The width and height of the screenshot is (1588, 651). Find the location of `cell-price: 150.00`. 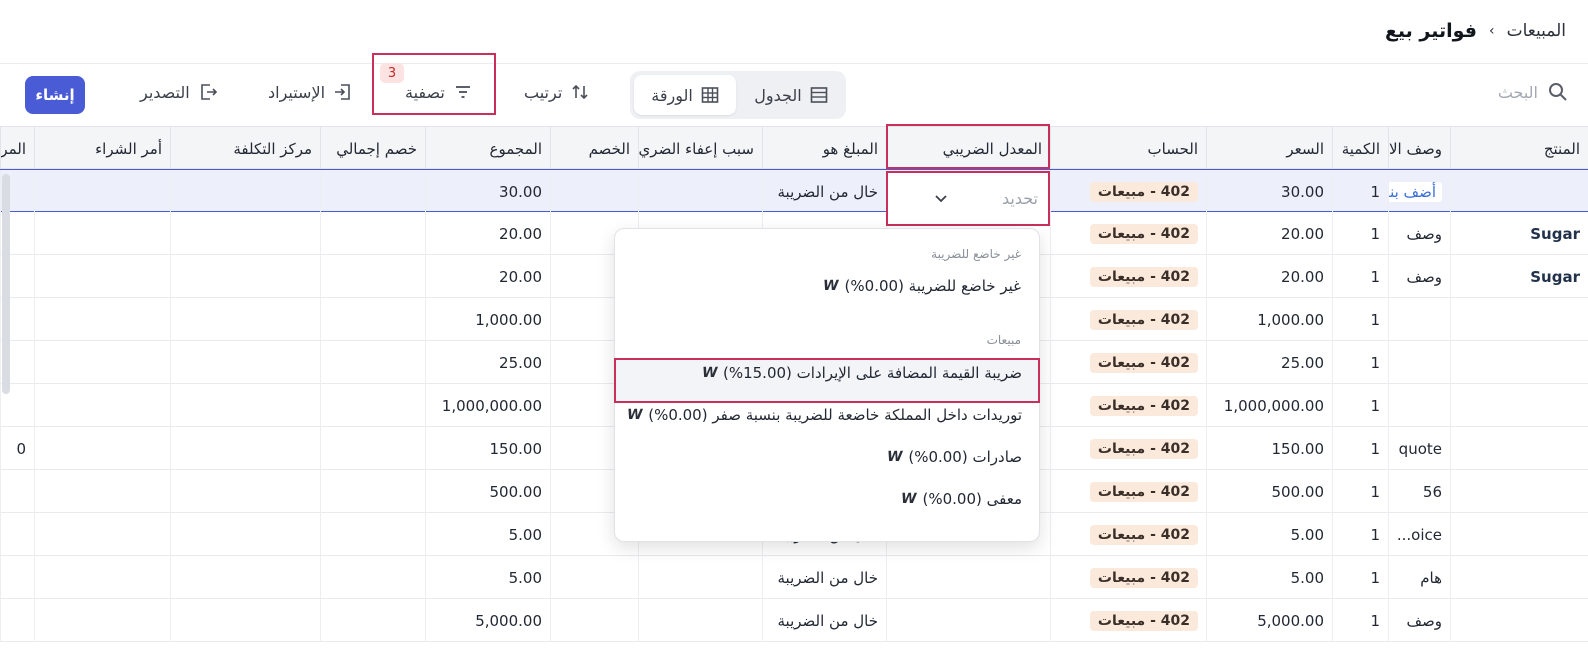

cell-price: 150.00 is located at coordinates (1269, 448).